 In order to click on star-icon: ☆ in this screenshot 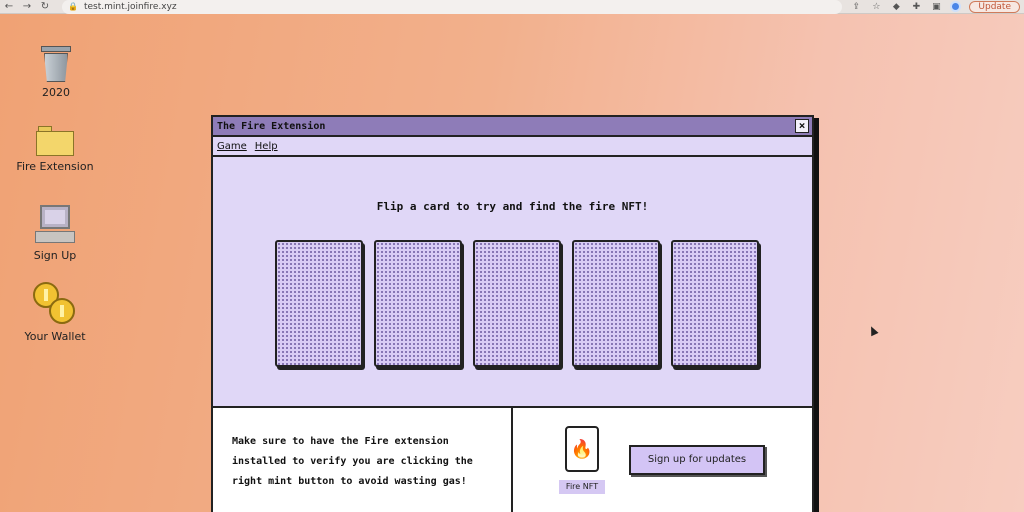, I will do `click(876, 7)`.